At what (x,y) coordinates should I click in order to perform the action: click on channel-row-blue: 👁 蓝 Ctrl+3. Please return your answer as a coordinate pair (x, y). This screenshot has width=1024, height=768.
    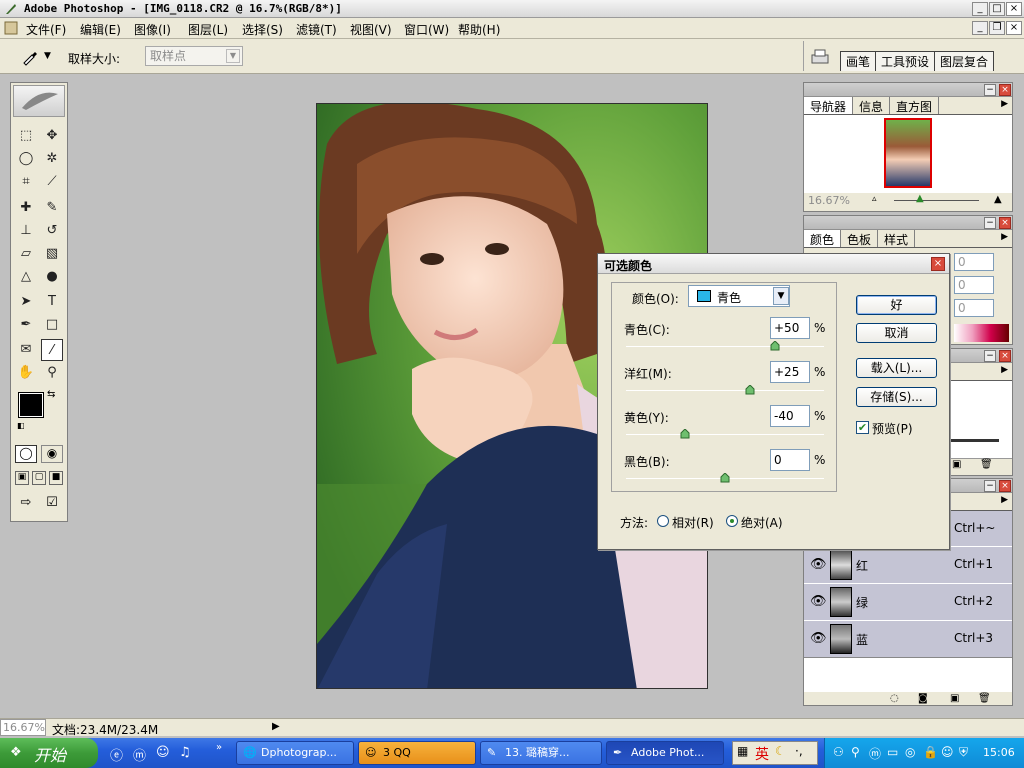
    Looking at the image, I should click on (908, 639).